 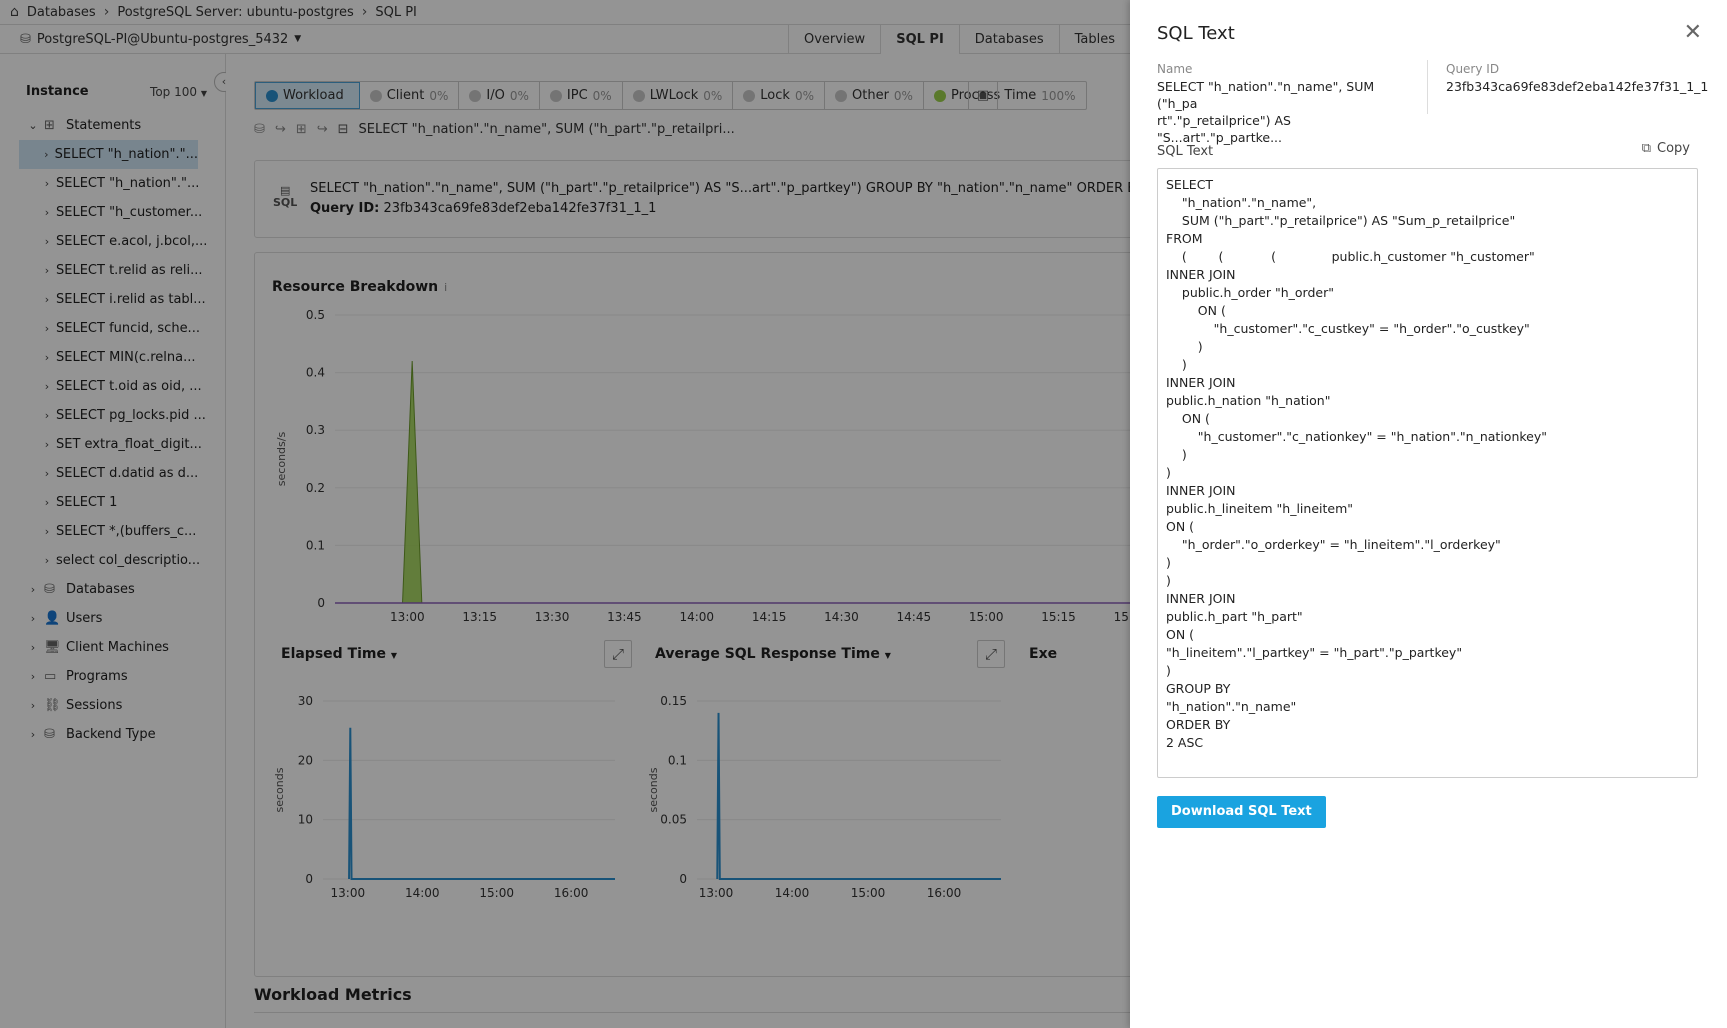 I want to click on sql-line: public.h_nation "h_nation", so click(x=1248, y=400).